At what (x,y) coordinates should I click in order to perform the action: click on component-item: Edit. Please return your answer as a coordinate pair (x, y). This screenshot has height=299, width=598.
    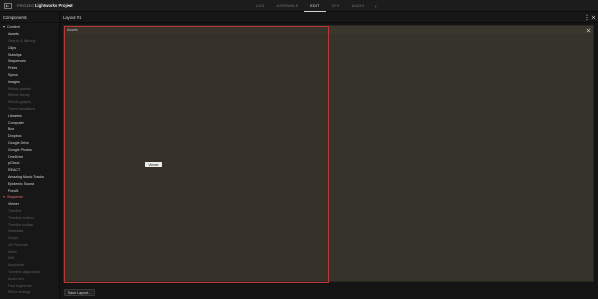
    Looking at the image, I should click on (29, 258).